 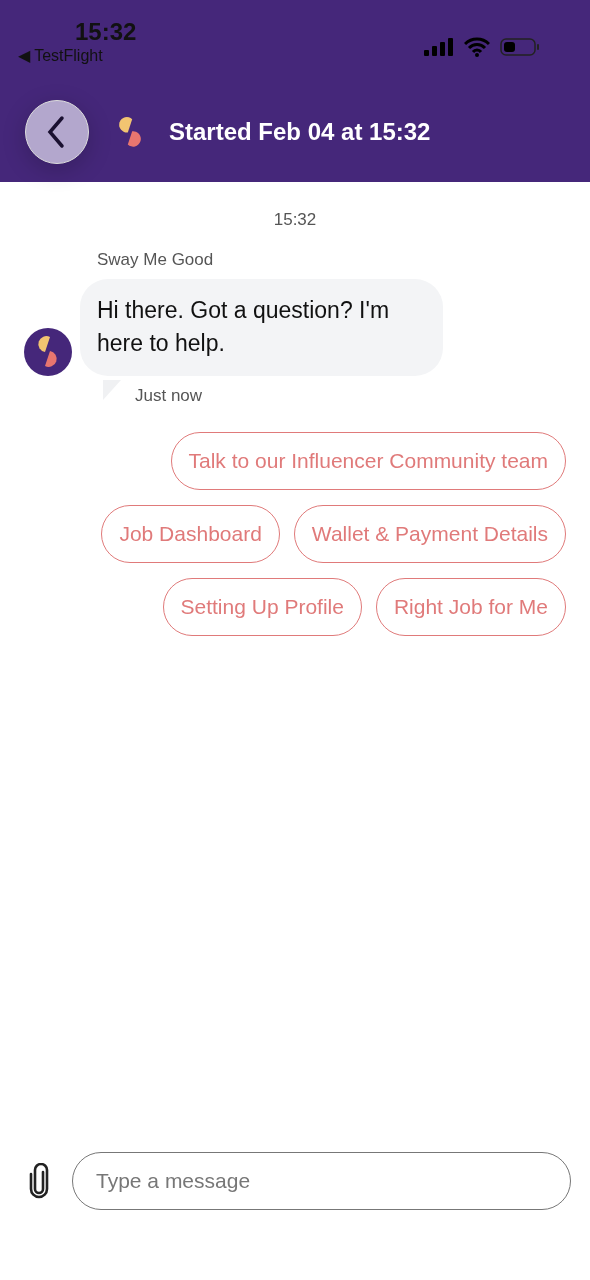 I want to click on status-time: 15:32, so click(x=106, y=32).